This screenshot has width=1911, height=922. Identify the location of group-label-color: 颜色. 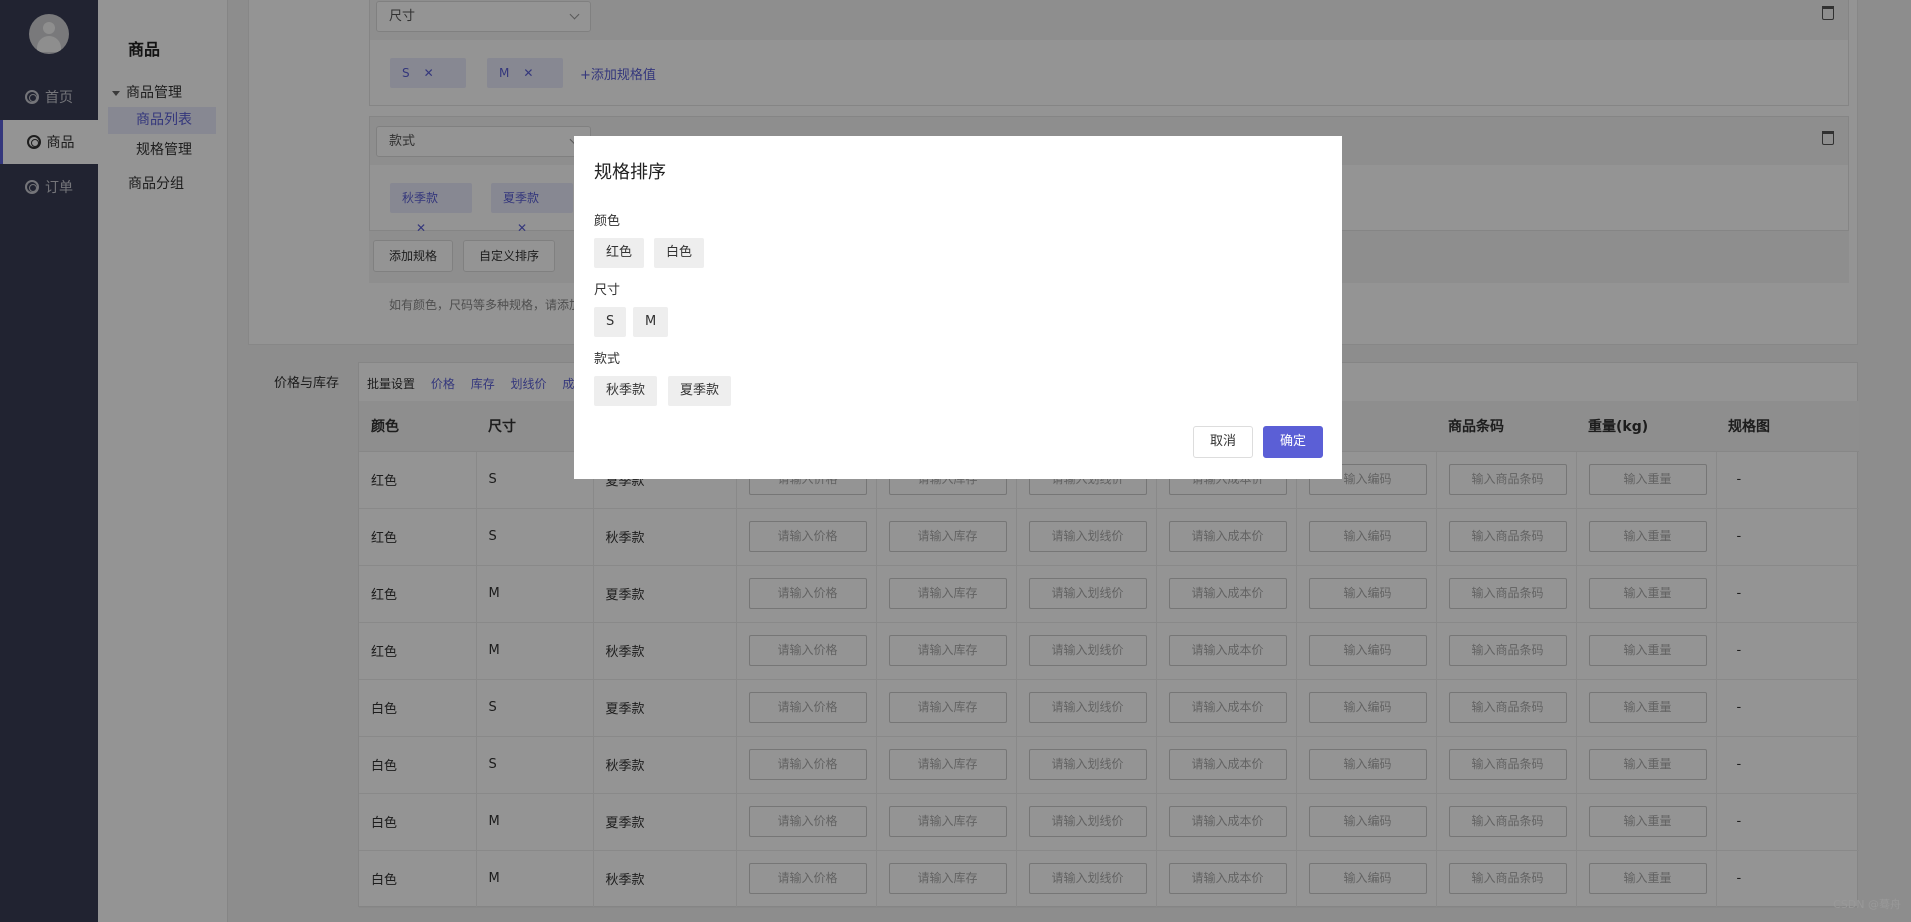
(607, 221).